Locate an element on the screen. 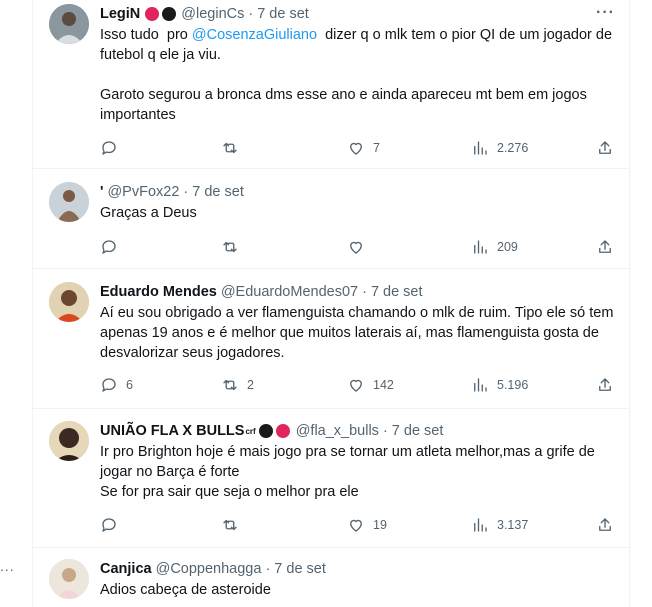  like-button is located at coordinates (360, 247).